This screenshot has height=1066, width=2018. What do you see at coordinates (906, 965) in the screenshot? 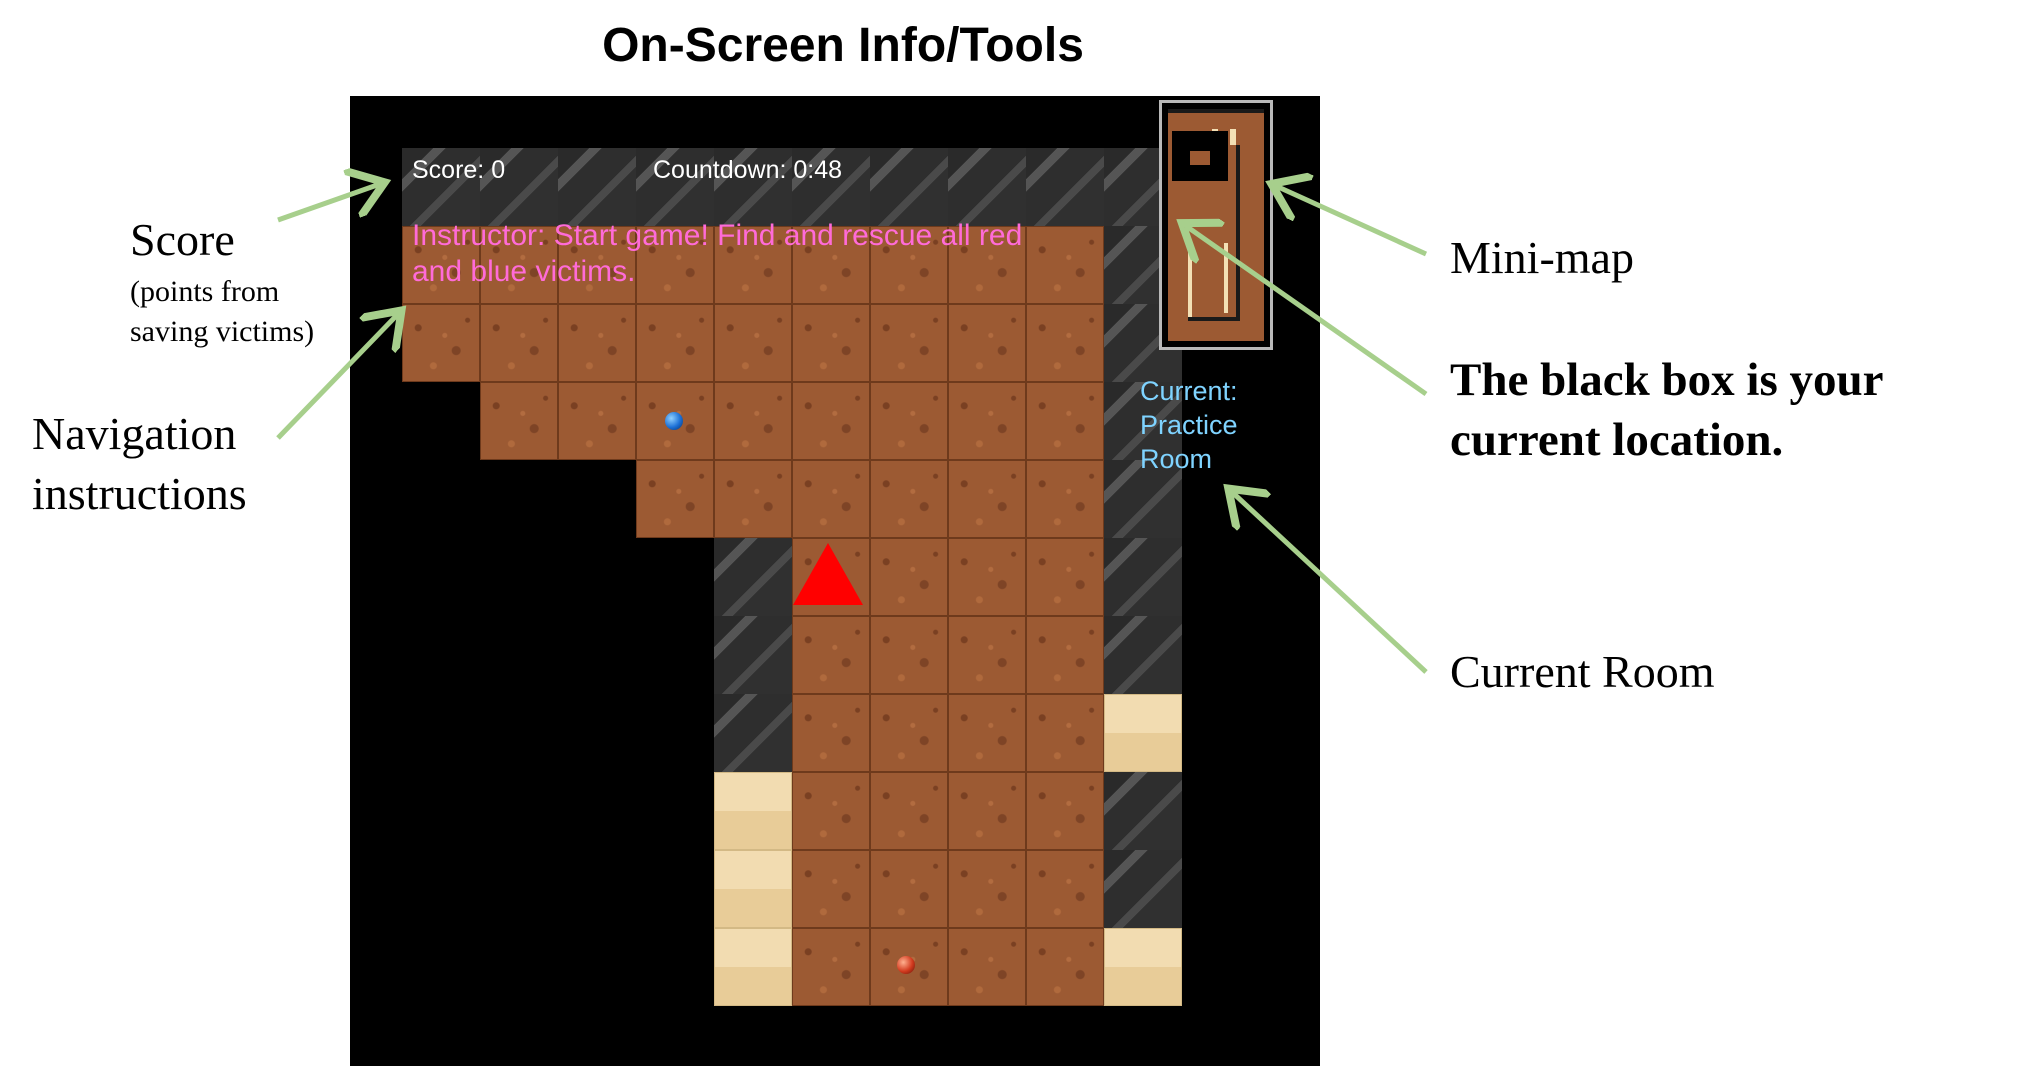
I see `red-victim-icon` at bounding box center [906, 965].